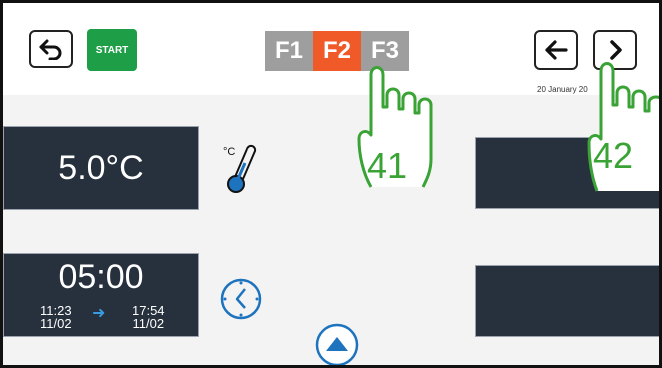 This screenshot has width=662, height=368. I want to click on date-label: 20 January 20, so click(562, 89).